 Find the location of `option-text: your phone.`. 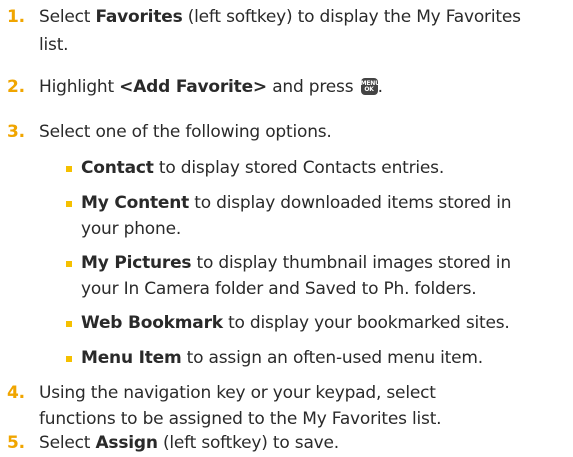

option-text: your phone. is located at coordinates (131, 229).